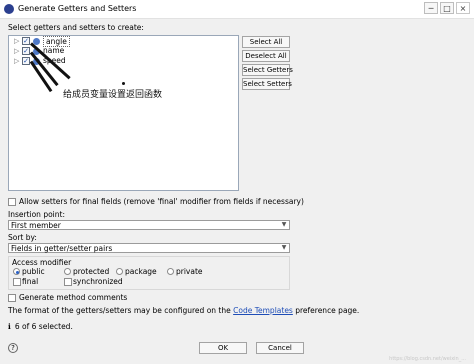  I want to click on radio-protected-label: protected, so click(91, 271).